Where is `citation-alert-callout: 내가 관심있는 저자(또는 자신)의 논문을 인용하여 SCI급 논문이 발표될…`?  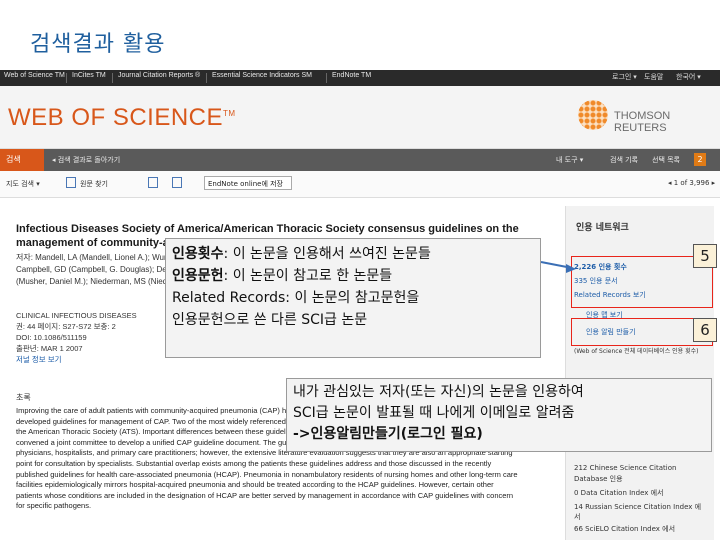
citation-alert-callout: 내가 관심있는 저자(또는 자신)의 논문을 인용하여 SCI급 논문이 발표될… is located at coordinates (499, 415).